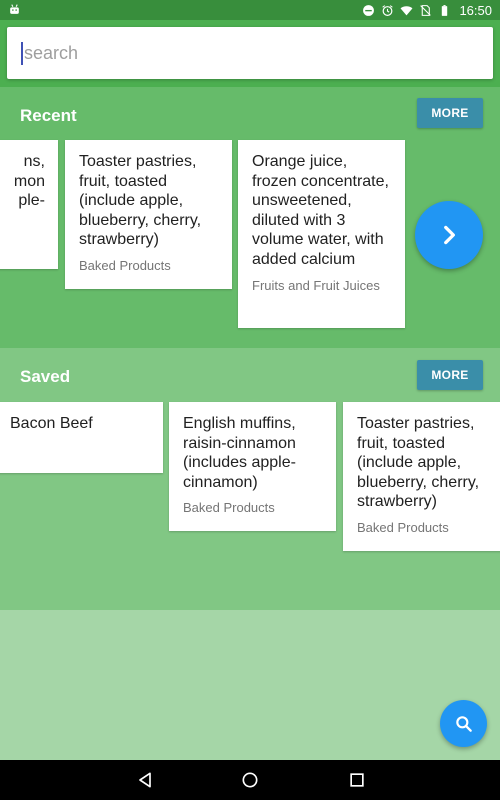 This screenshot has height=800, width=500. I want to click on recent-title: Recent, so click(48, 115).